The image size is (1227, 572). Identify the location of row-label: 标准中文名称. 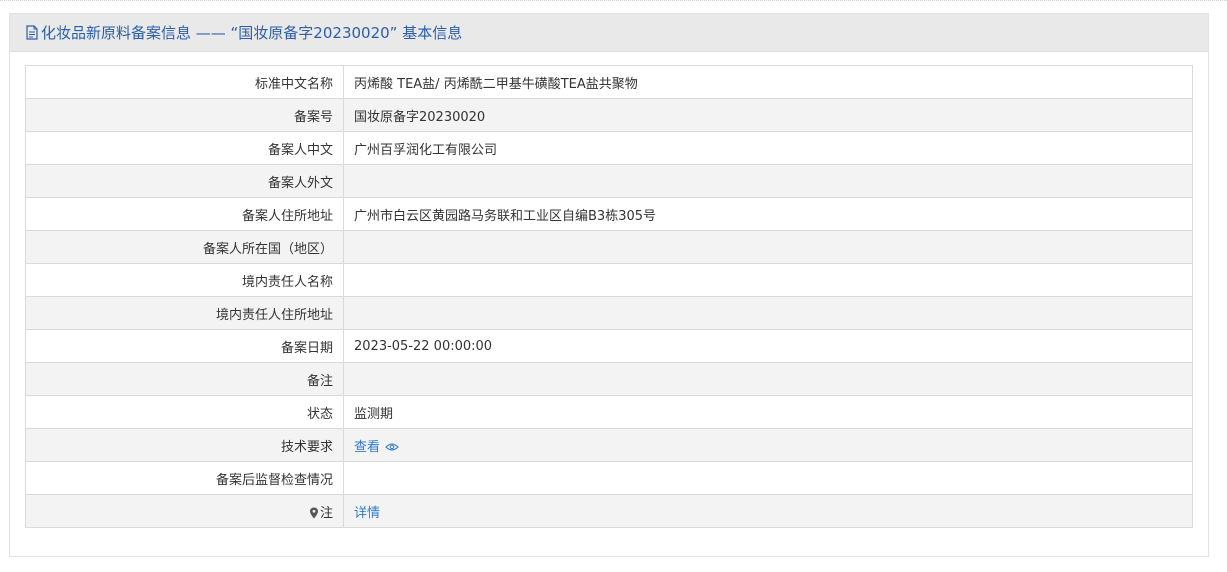
(184, 82).